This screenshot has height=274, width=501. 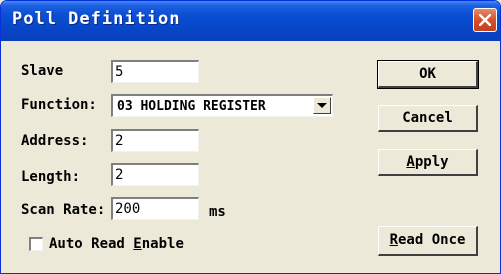 What do you see at coordinates (128, 209) in the screenshot?
I see `scan-rate-value: 200` at bounding box center [128, 209].